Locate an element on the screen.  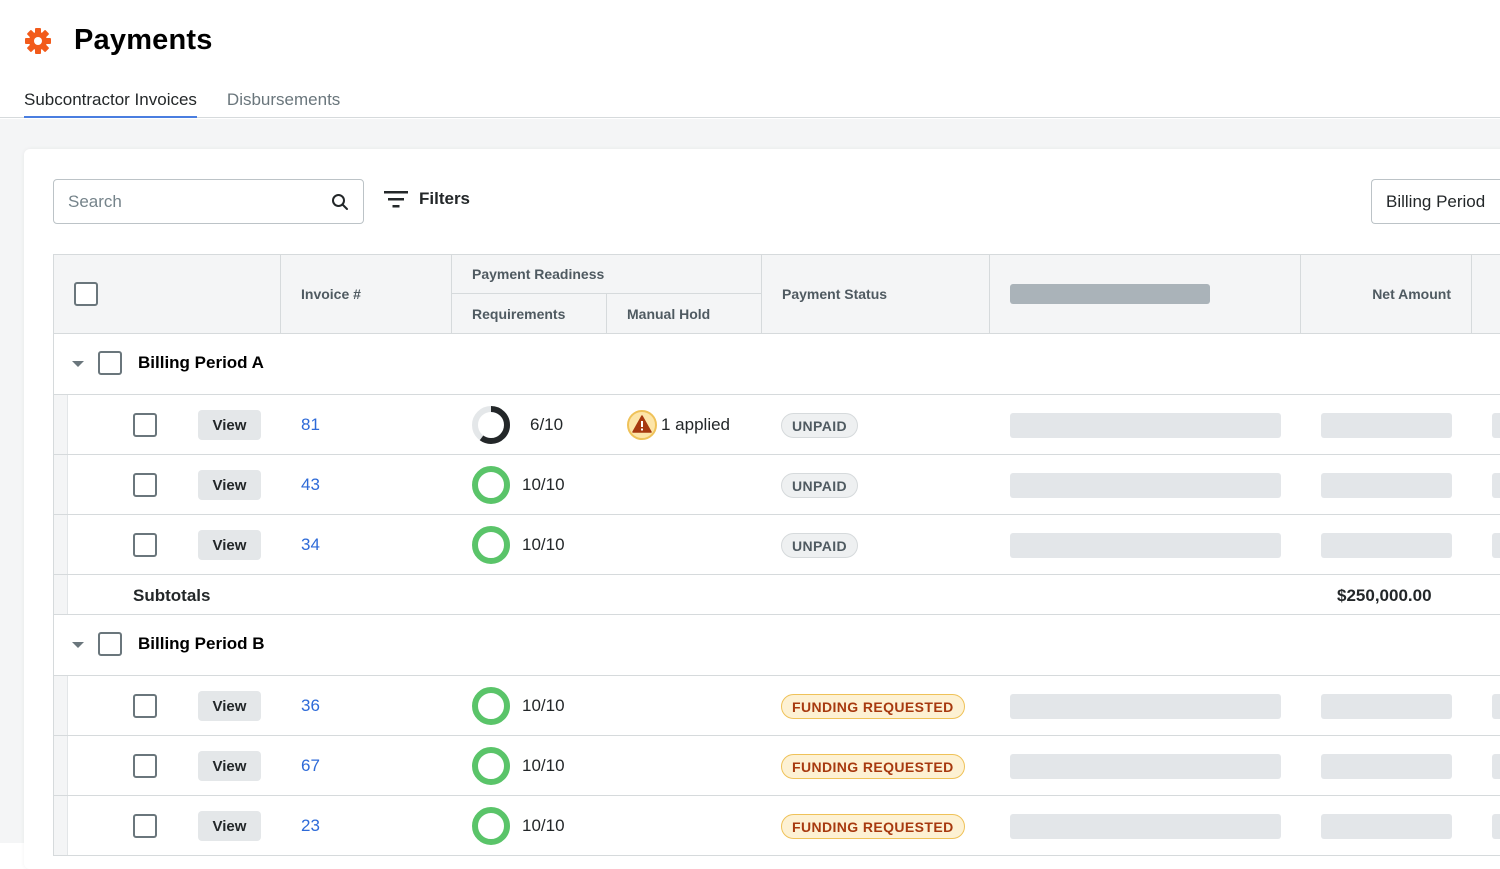
header-redacted is located at coordinates (1145, 294).